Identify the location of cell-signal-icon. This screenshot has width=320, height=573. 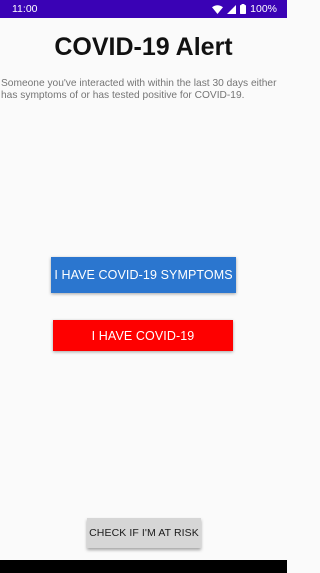
(232, 9).